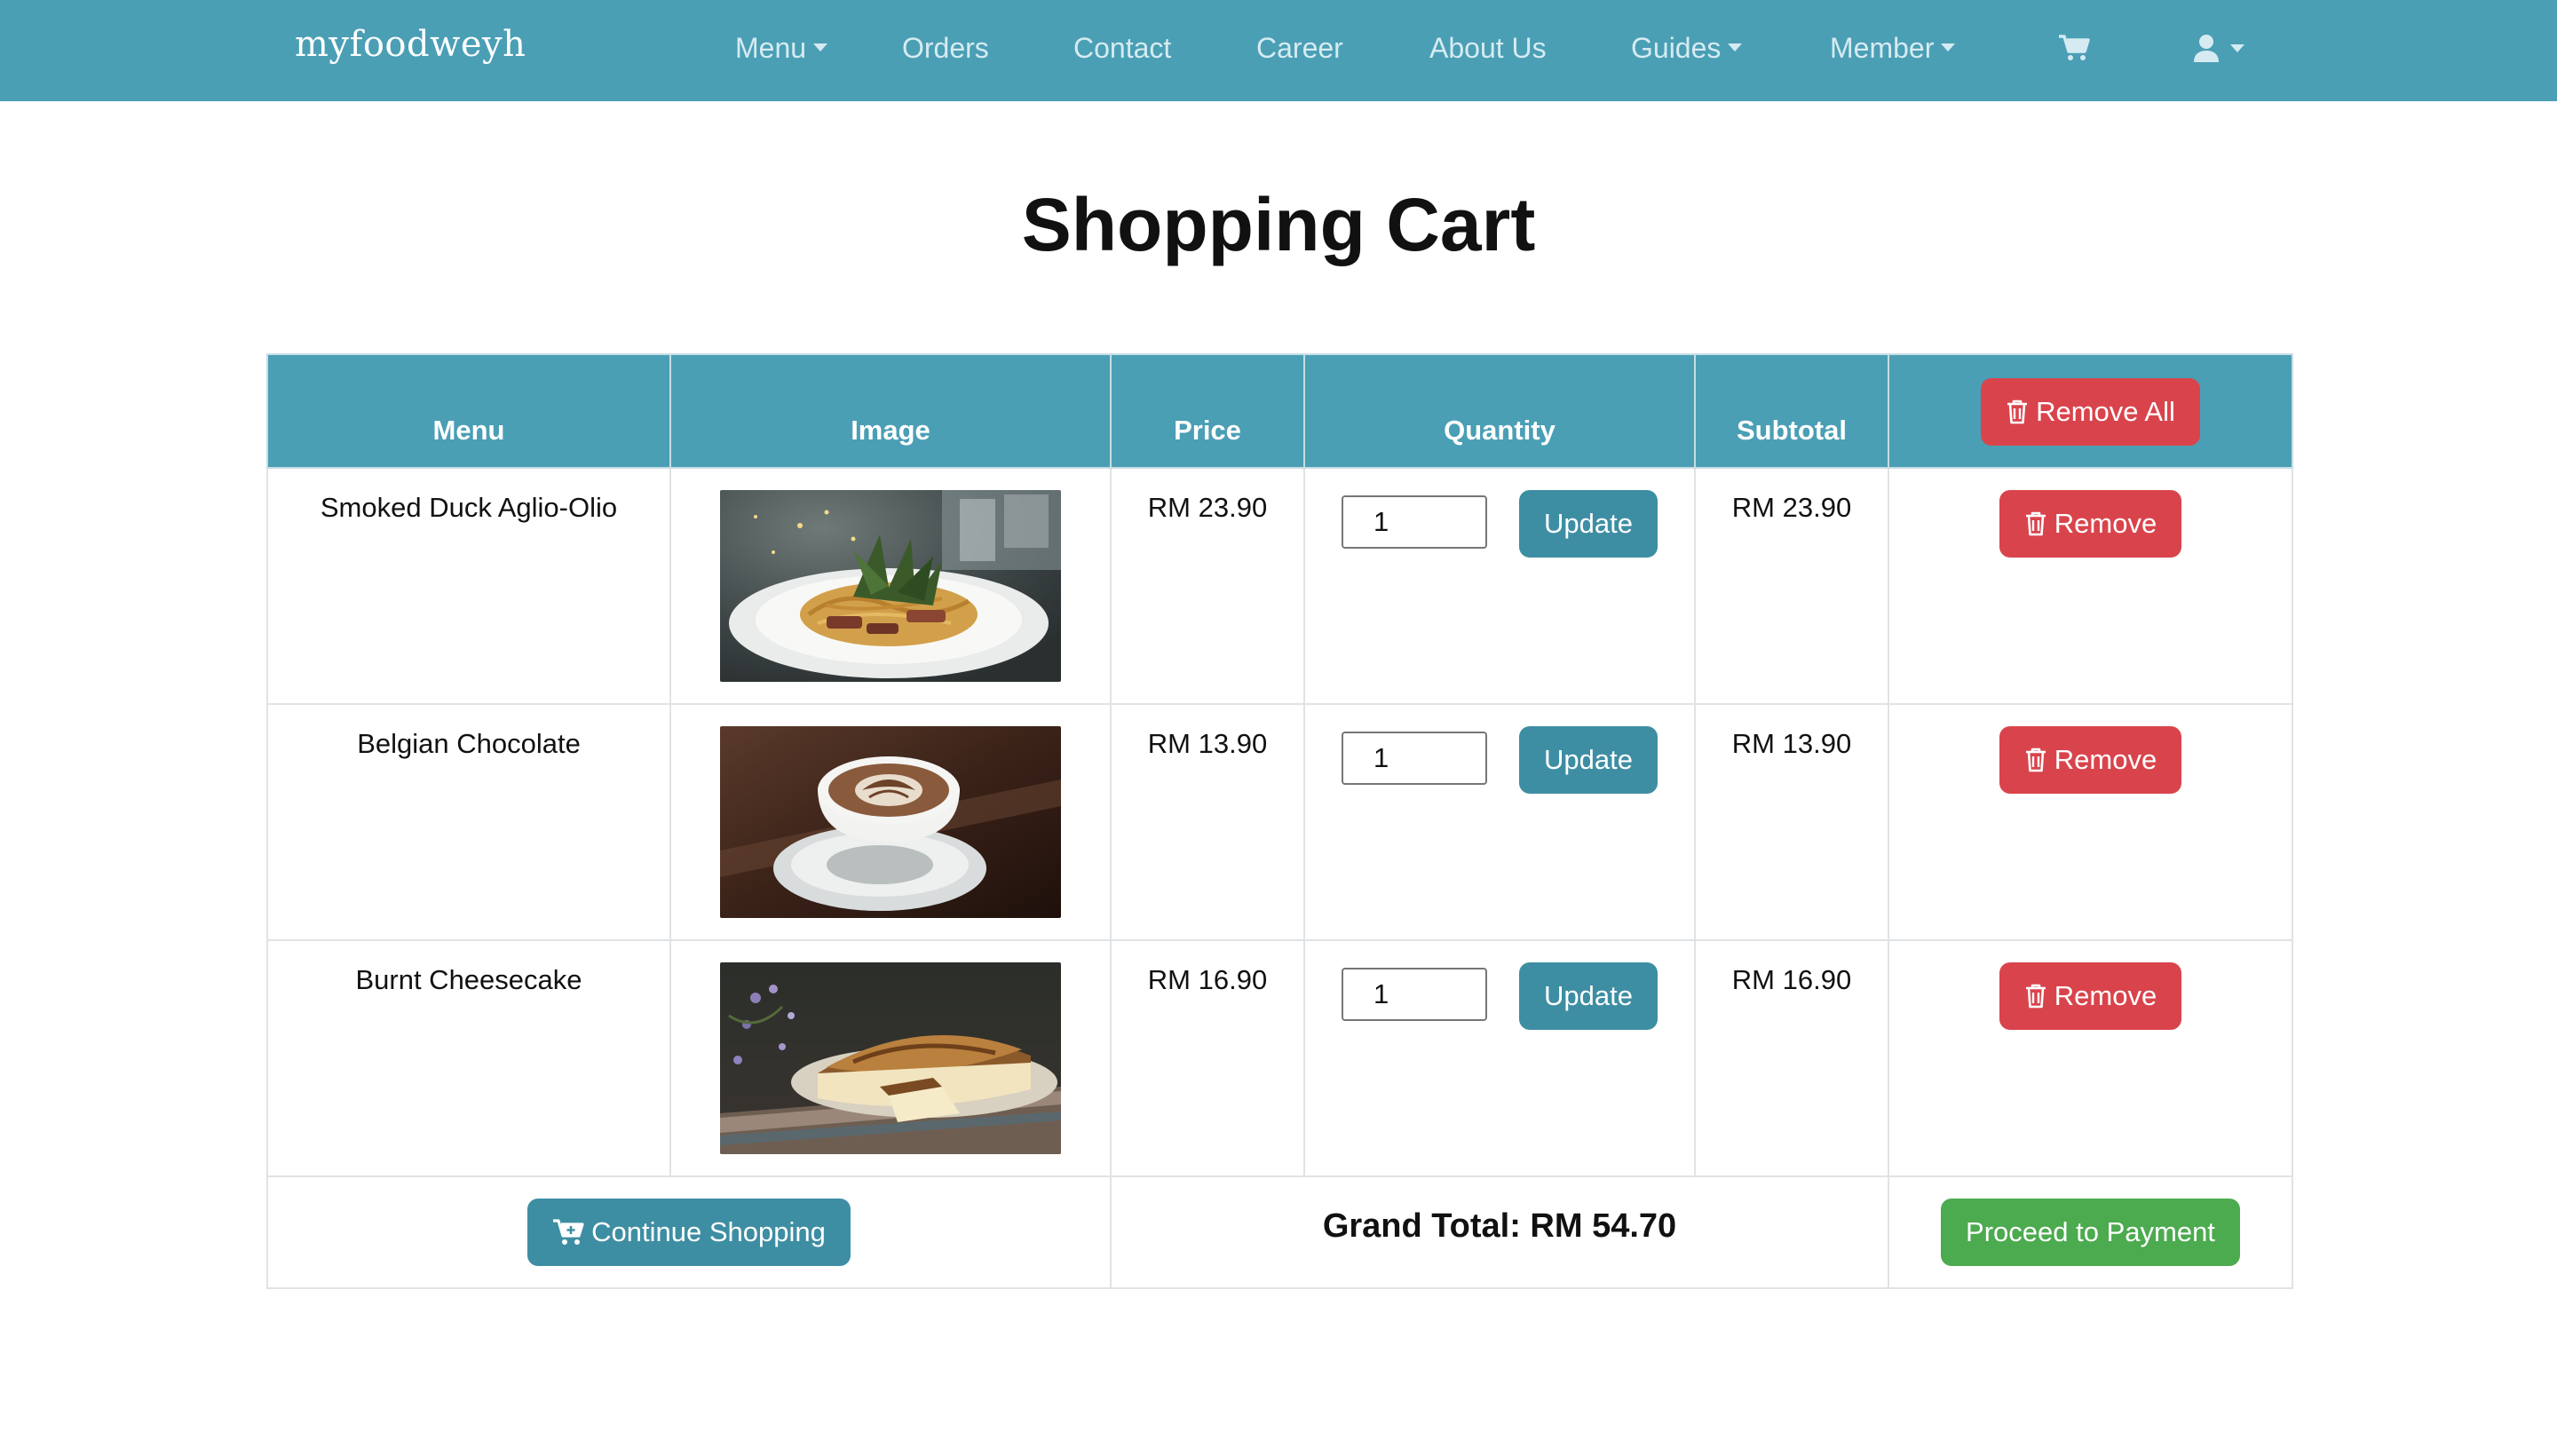  I want to click on continue-cell: Continue Shopping, so click(689, 1232).